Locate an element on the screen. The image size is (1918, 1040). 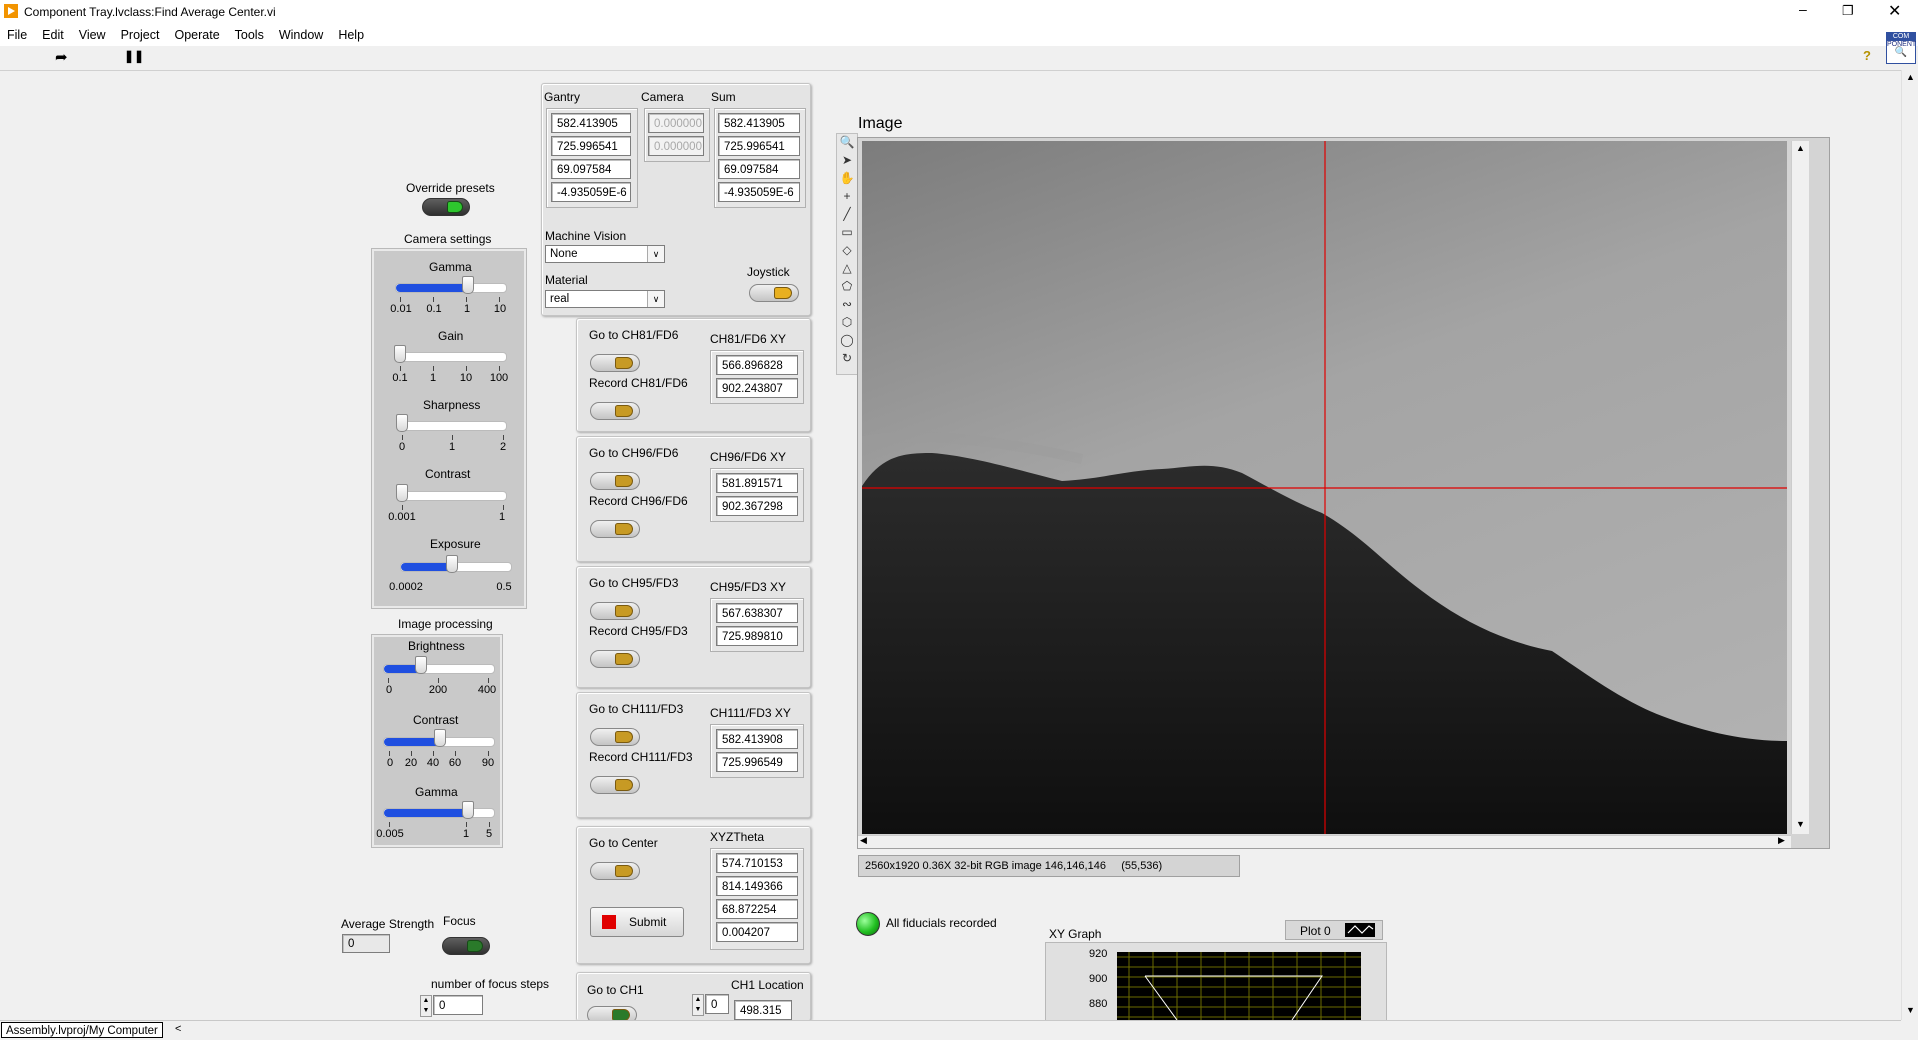
go-to-center-button is located at coordinates (615, 871).